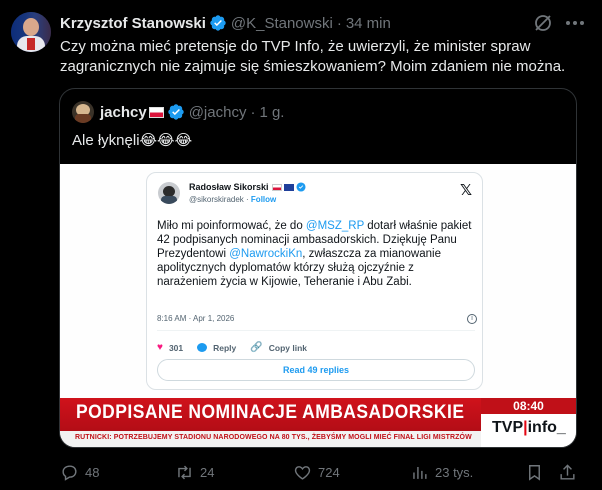 This screenshot has height=490, width=602. I want to click on author-handle: @K_Stanowski, so click(282, 23).